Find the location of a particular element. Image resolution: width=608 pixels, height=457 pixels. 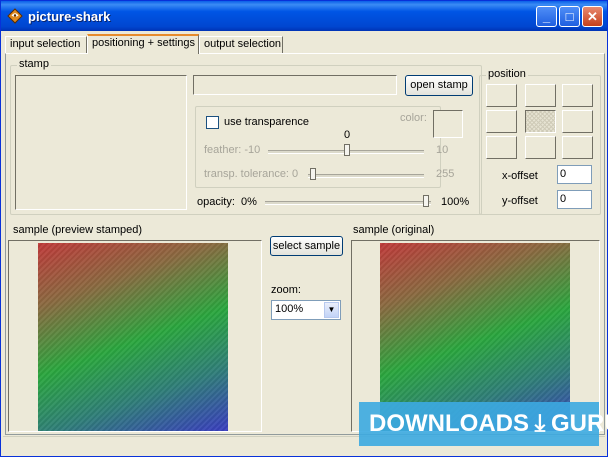

preview-stamped-label: sample (preview stamped) is located at coordinates (77, 230).